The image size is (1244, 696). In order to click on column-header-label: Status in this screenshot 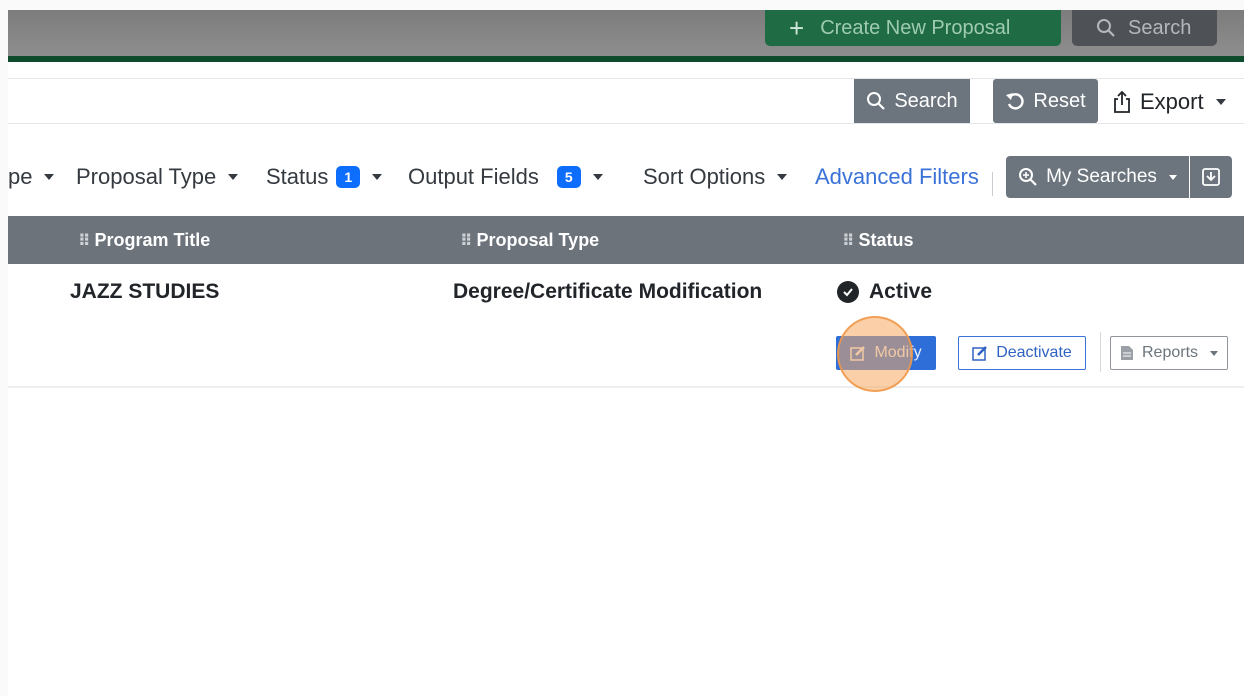, I will do `click(886, 240)`.